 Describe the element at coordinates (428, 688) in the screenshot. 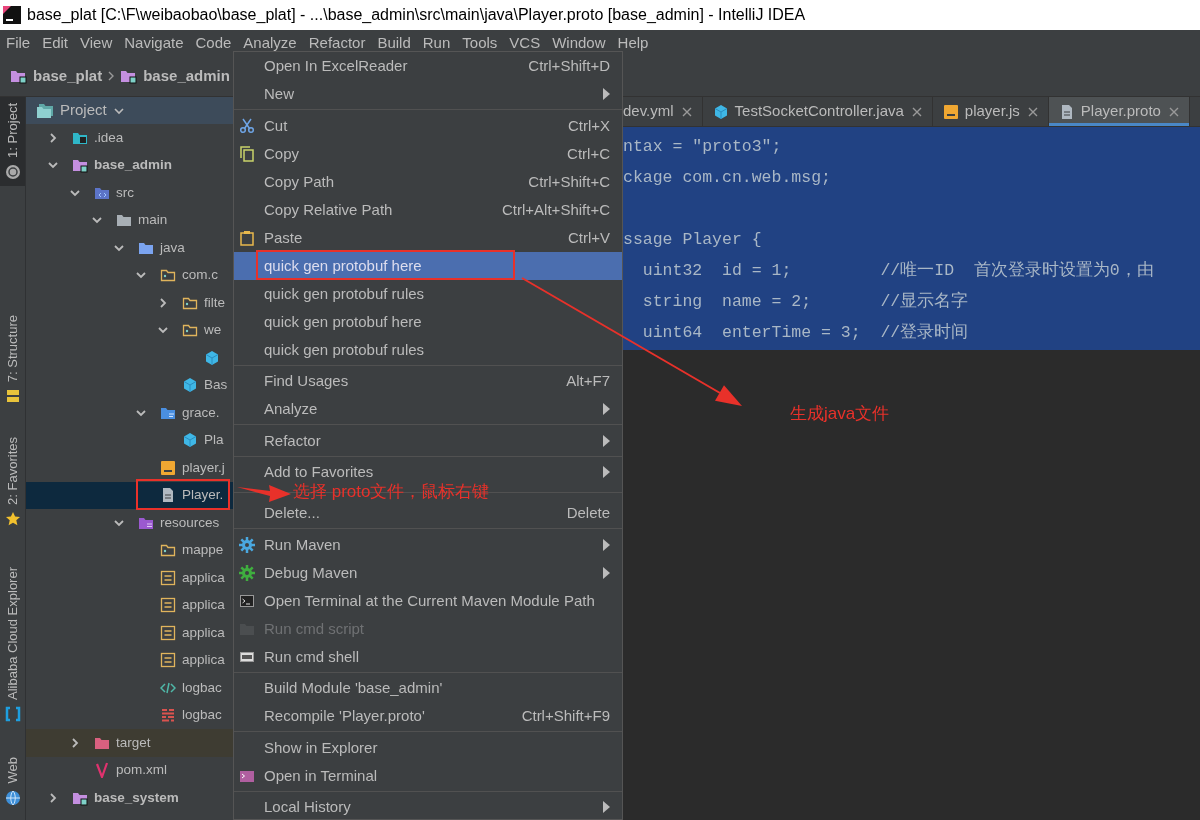

I see `menu-item: Build Module 'base_admin'` at that location.